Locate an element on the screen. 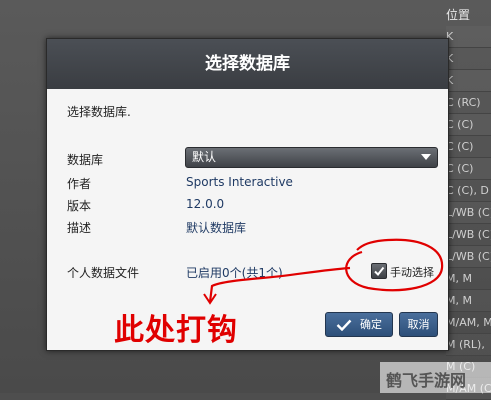 The height and width of the screenshot is (400, 491). red-annotation-marks is located at coordinates (323, 271).